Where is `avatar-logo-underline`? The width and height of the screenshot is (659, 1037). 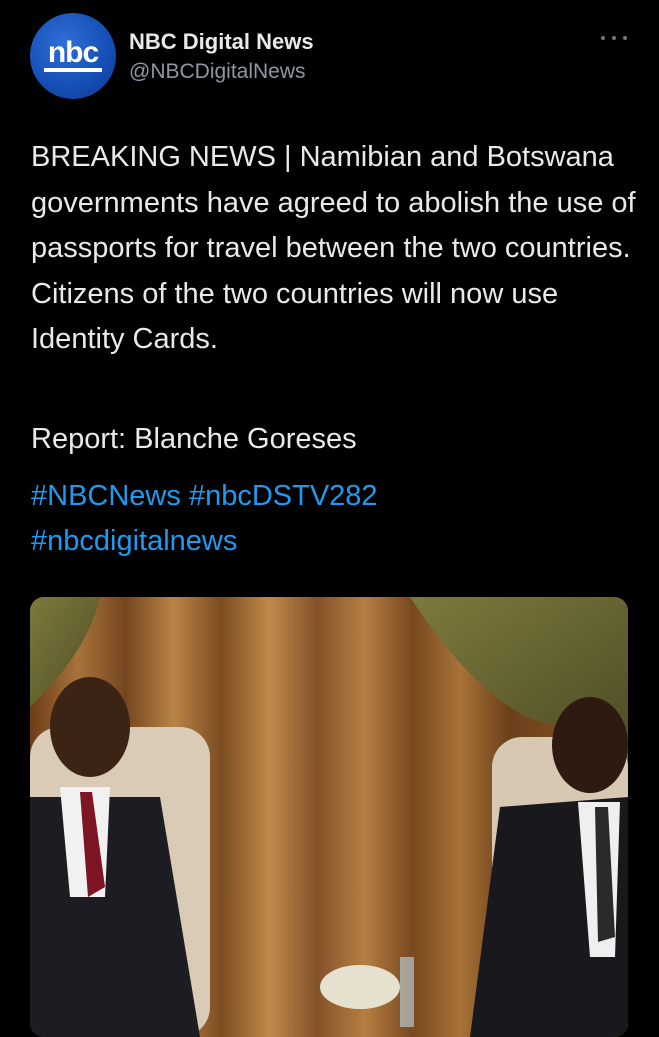 avatar-logo-underline is located at coordinates (73, 70).